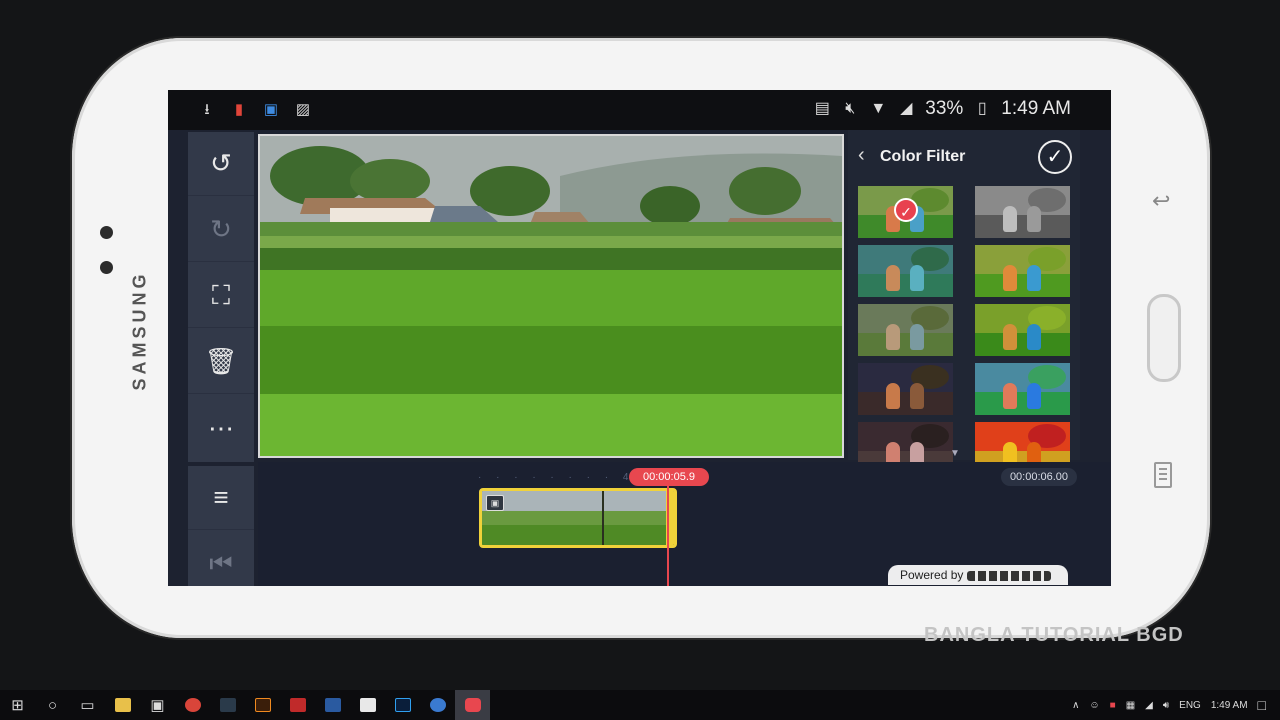  What do you see at coordinates (1190, 705) in the screenshot?
I see `tray-language: ENG` at bounding box center [1190, 705].